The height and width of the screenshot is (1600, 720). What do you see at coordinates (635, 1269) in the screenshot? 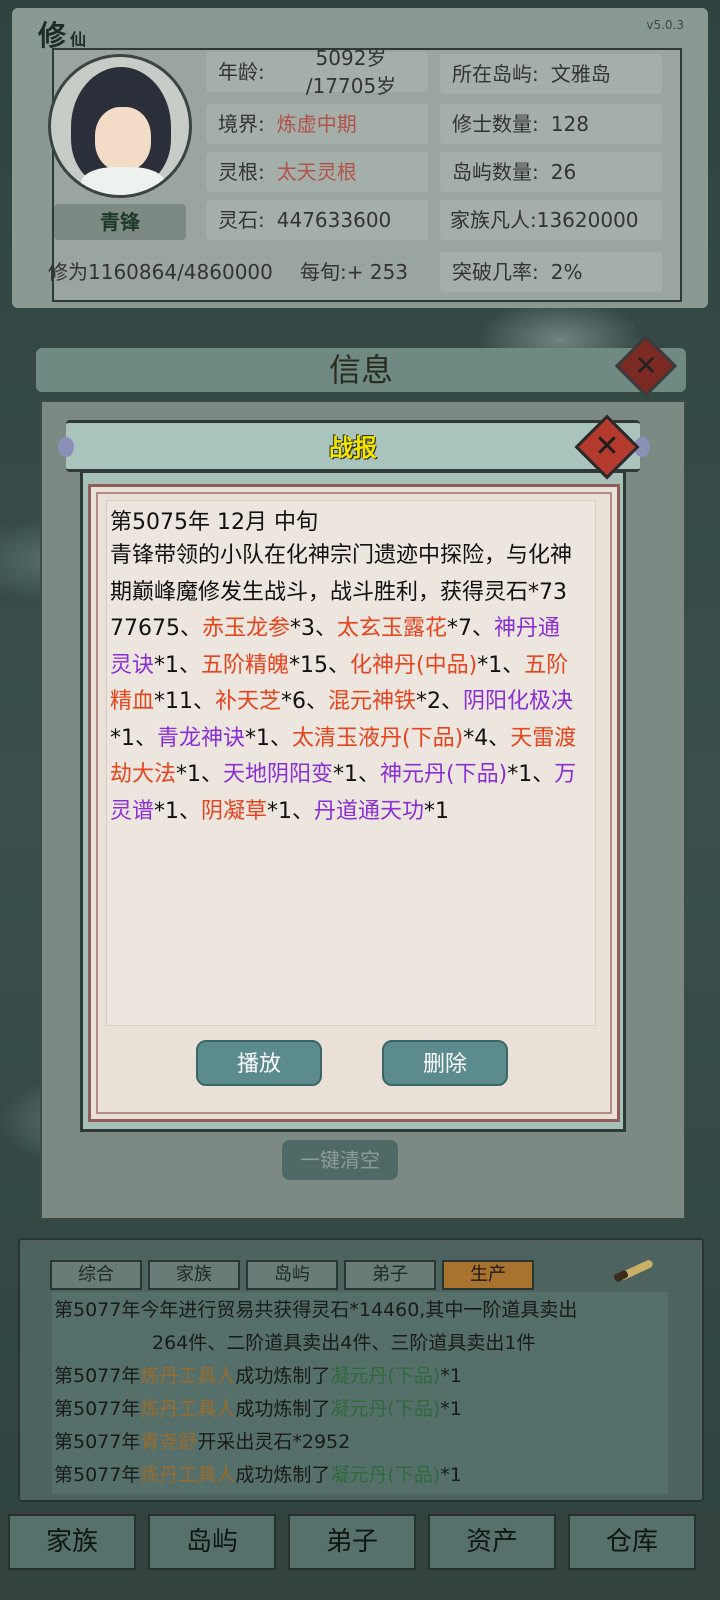
I see `broom-icon` at bounding box center [635, 1269].